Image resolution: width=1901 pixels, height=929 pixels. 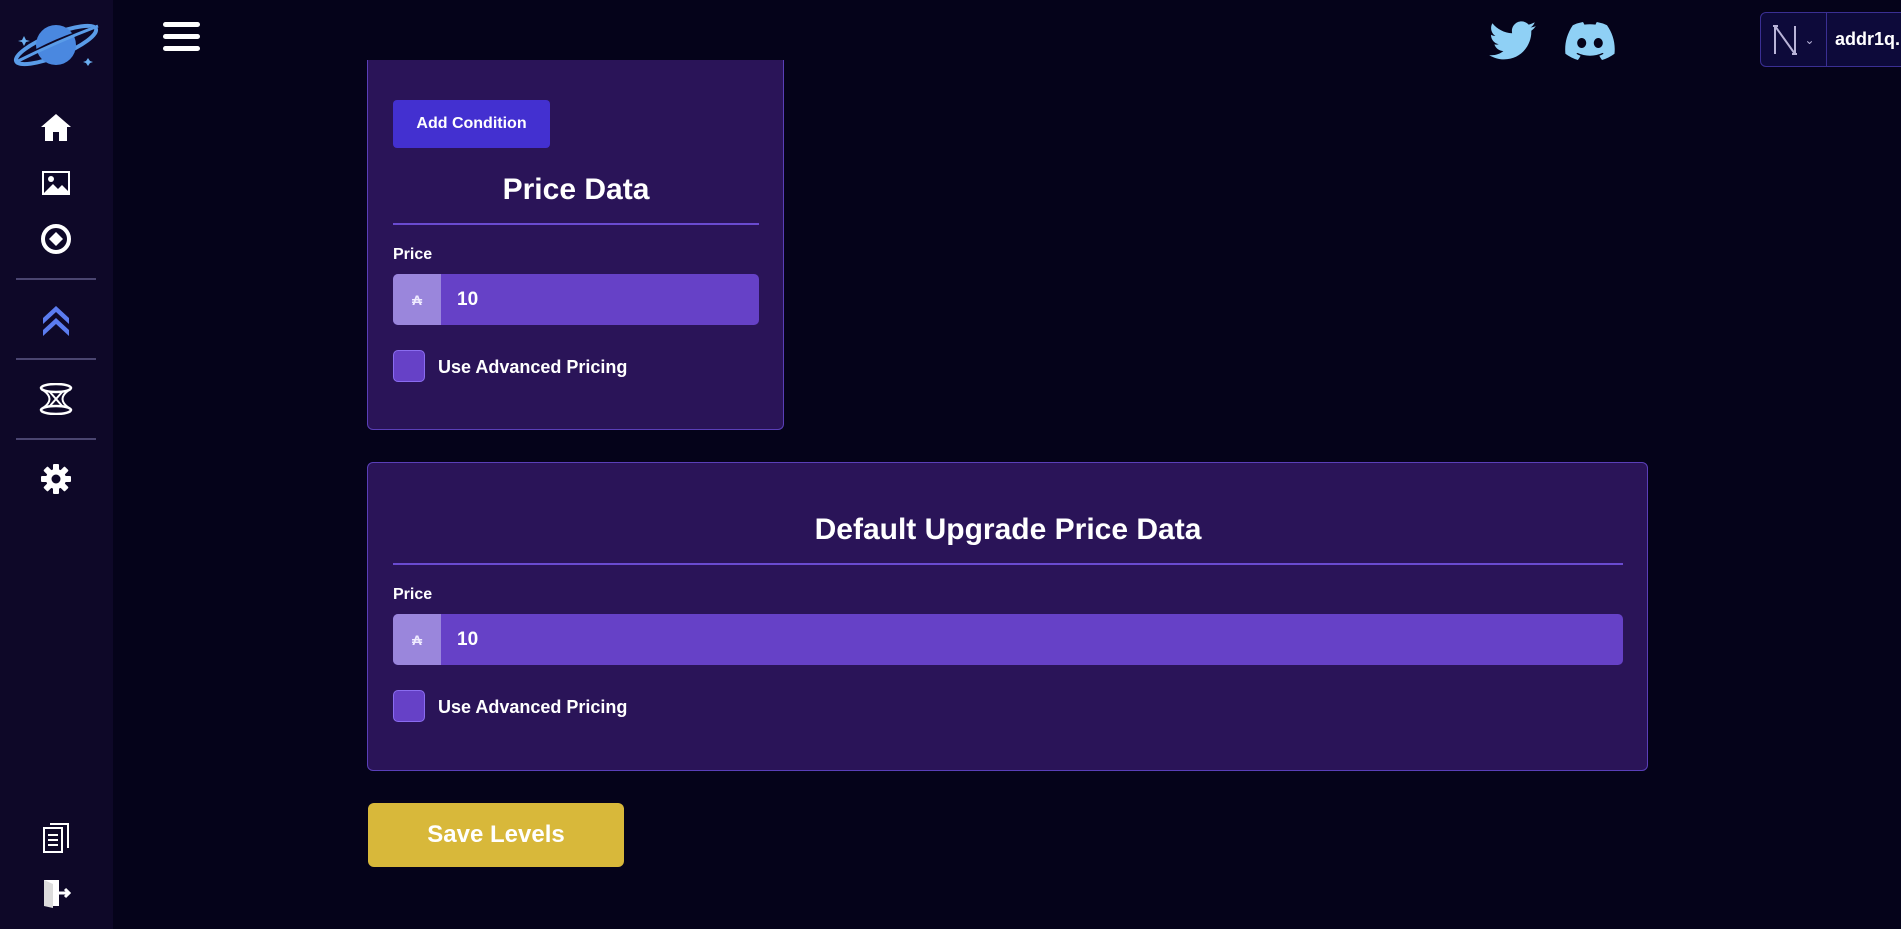 I want to click on discord-icon, so click(x=1590, y=41).